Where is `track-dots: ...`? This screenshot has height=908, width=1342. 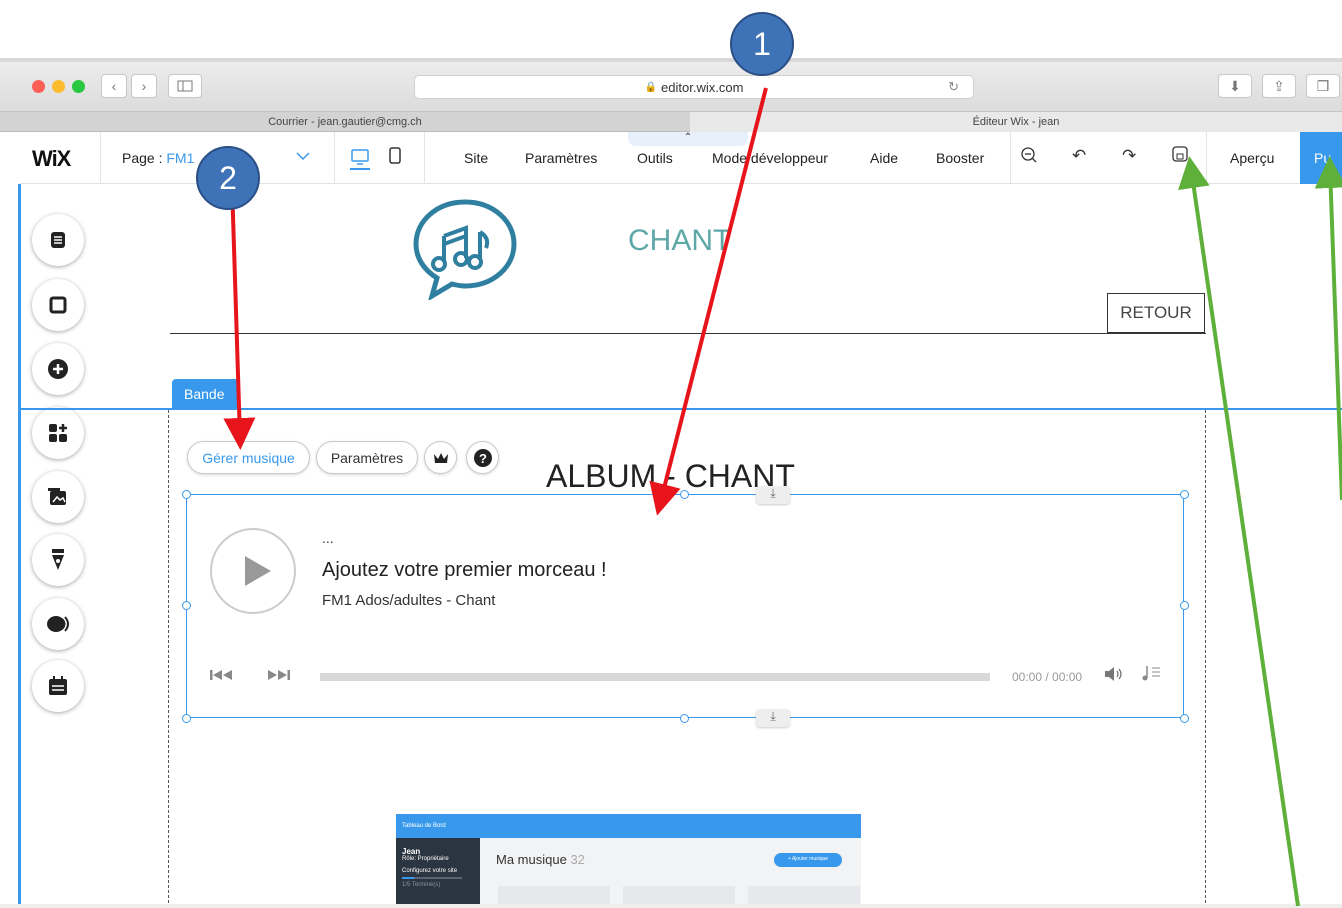 track-dots: ... is located at coordinates (328, 538).